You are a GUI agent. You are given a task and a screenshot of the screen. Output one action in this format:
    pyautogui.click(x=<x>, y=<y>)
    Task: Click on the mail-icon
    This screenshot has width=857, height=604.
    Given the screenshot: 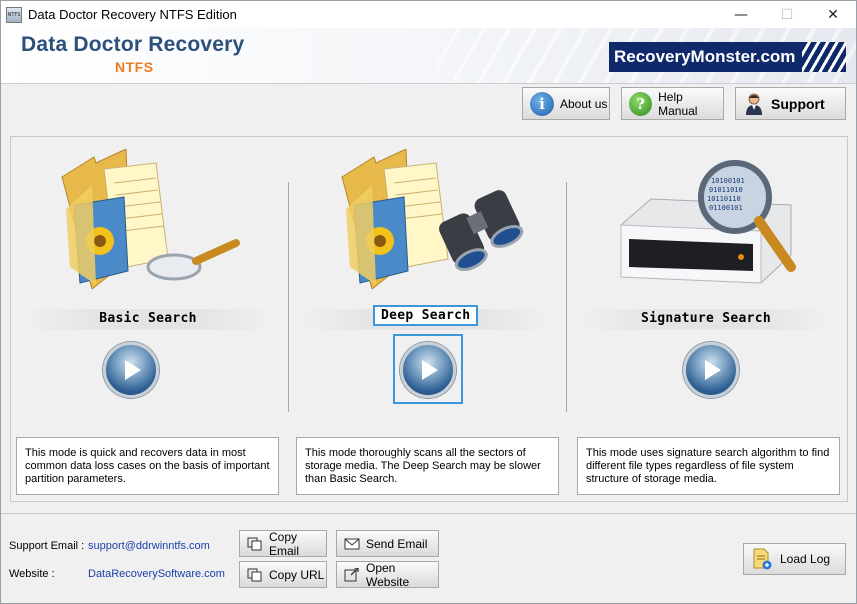 What is the action you would take?
    pyautogui.click(x=352, y=544)
    